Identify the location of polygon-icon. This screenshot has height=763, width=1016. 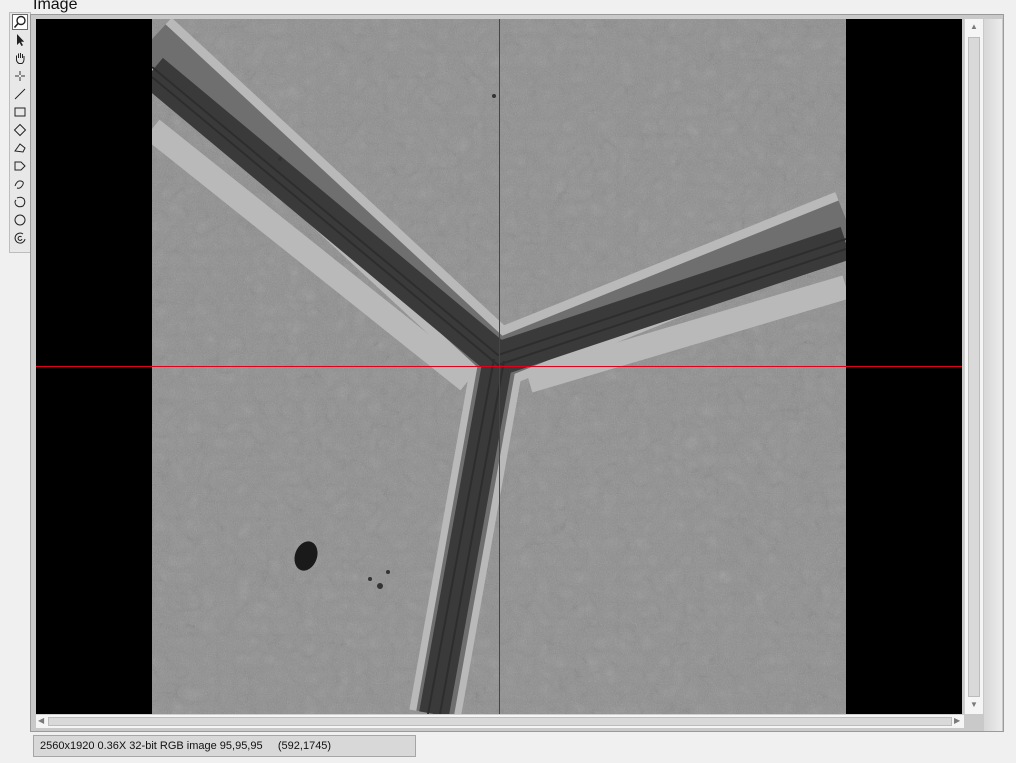
(20, 148).